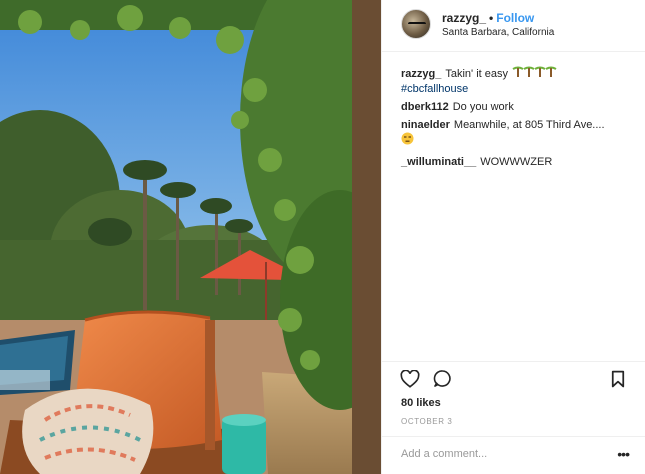 This screenshot has height=474, width=645. Describe the element at coordinates (517, 89) in the screenshot. I see `hashtag-link: #cbcfallhouse` at that location.